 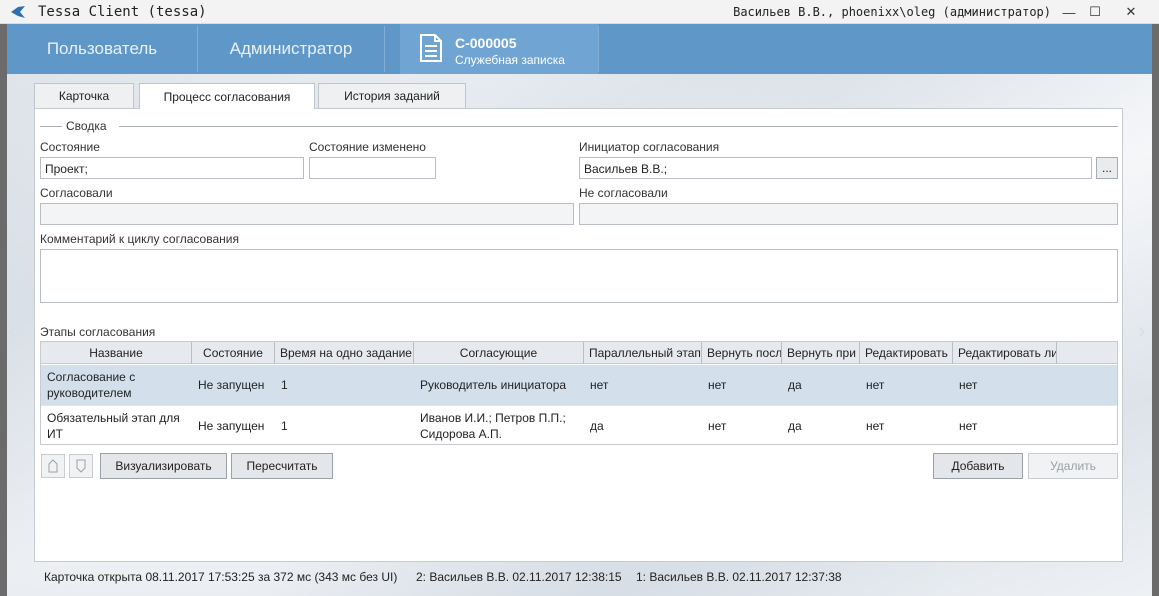 I want to click on column-header-time: Время на одно задание, so click(x=344, y=353).